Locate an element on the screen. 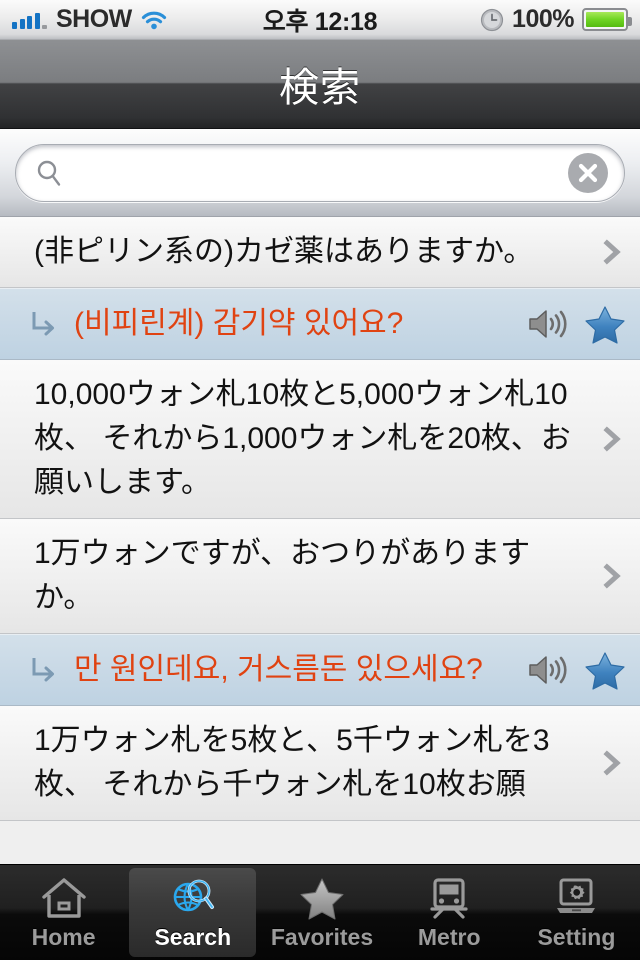  tab-bar: Home Search Favorites Metro Setting is located at coordinates (320, 912).